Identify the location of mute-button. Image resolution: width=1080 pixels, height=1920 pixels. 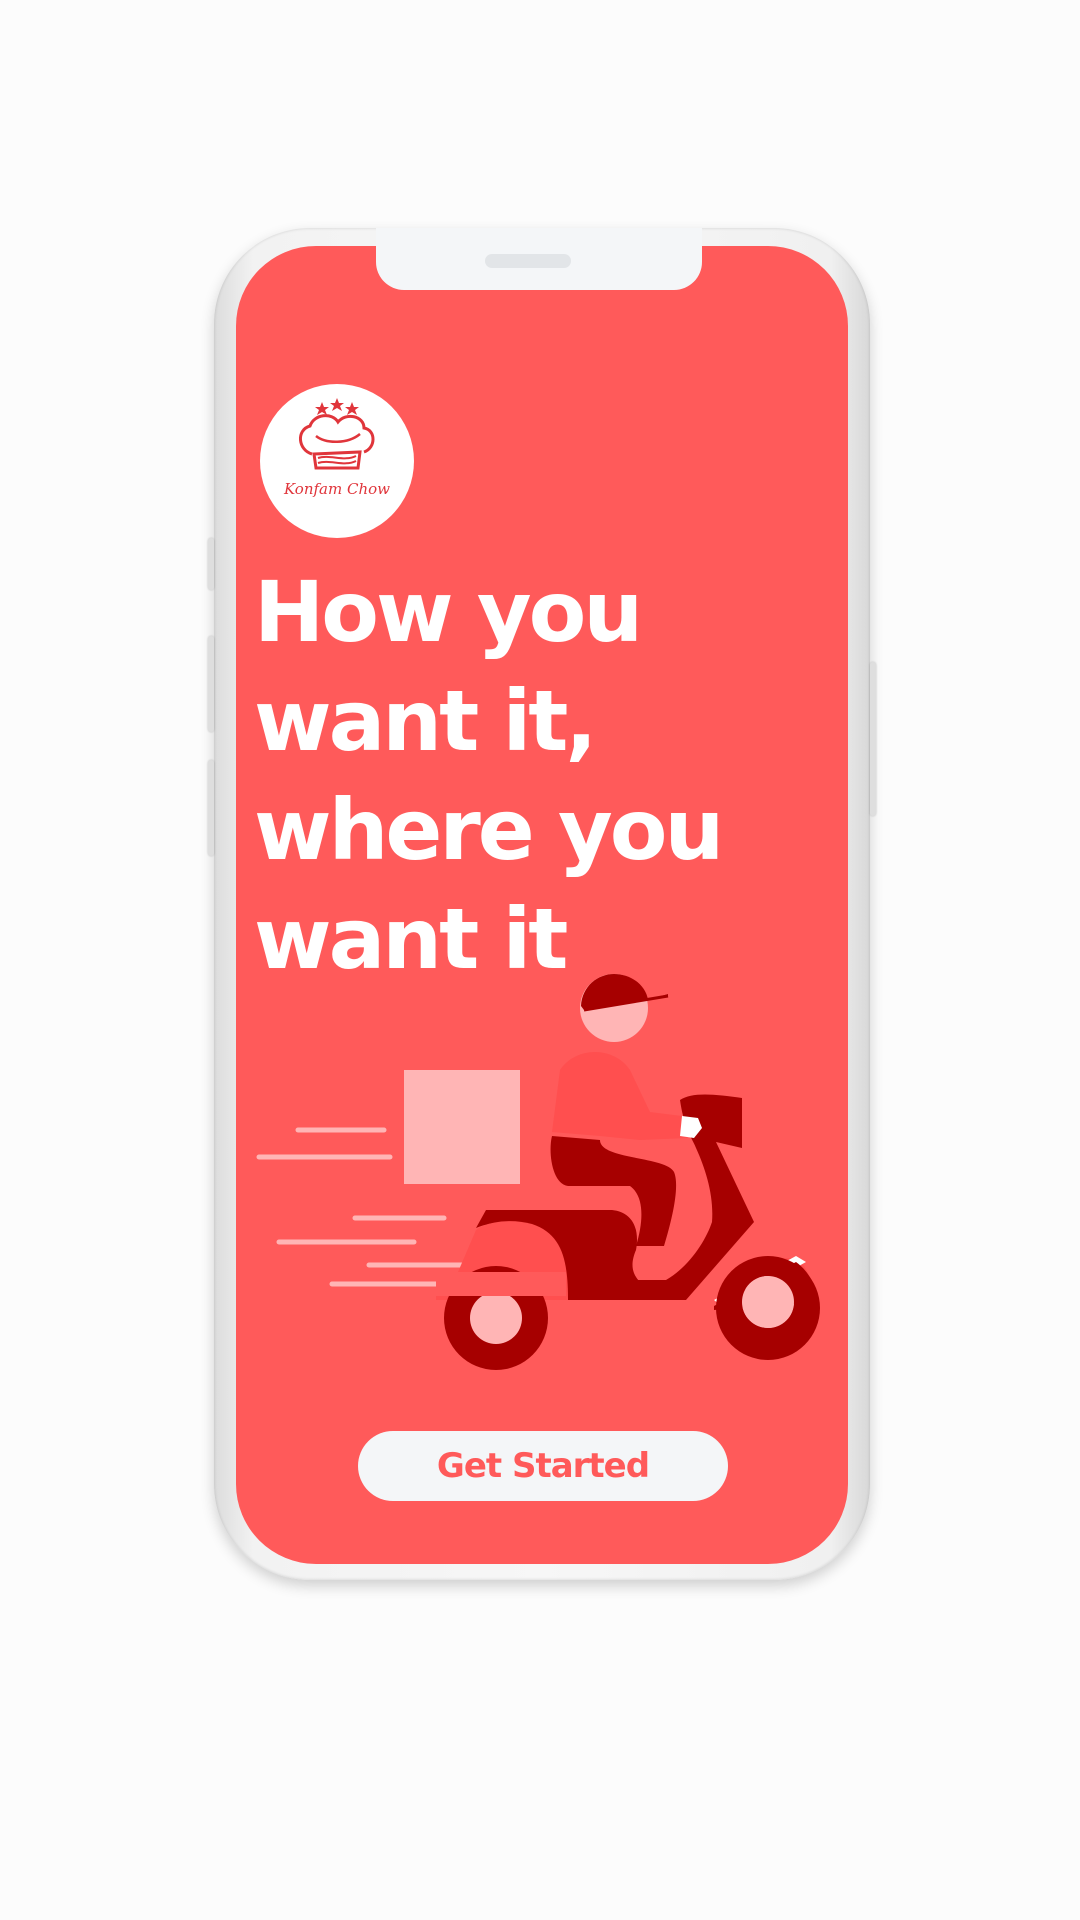
(211, 808).